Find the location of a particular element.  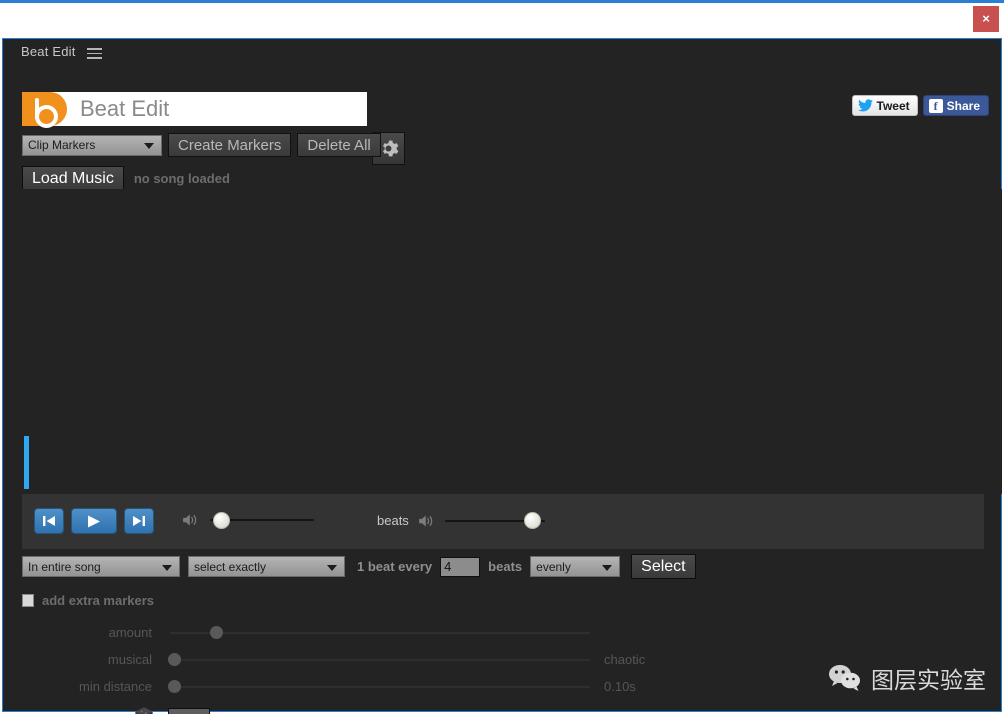

select-button: Select is located at coordinates (663, 566).